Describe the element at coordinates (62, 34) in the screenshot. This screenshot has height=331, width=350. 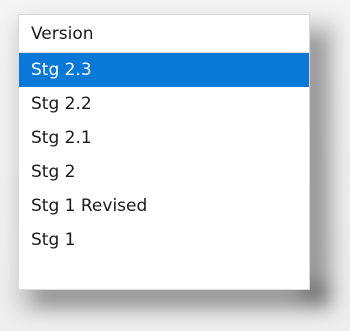
I see `dropdown-header-label: Version` at that location.